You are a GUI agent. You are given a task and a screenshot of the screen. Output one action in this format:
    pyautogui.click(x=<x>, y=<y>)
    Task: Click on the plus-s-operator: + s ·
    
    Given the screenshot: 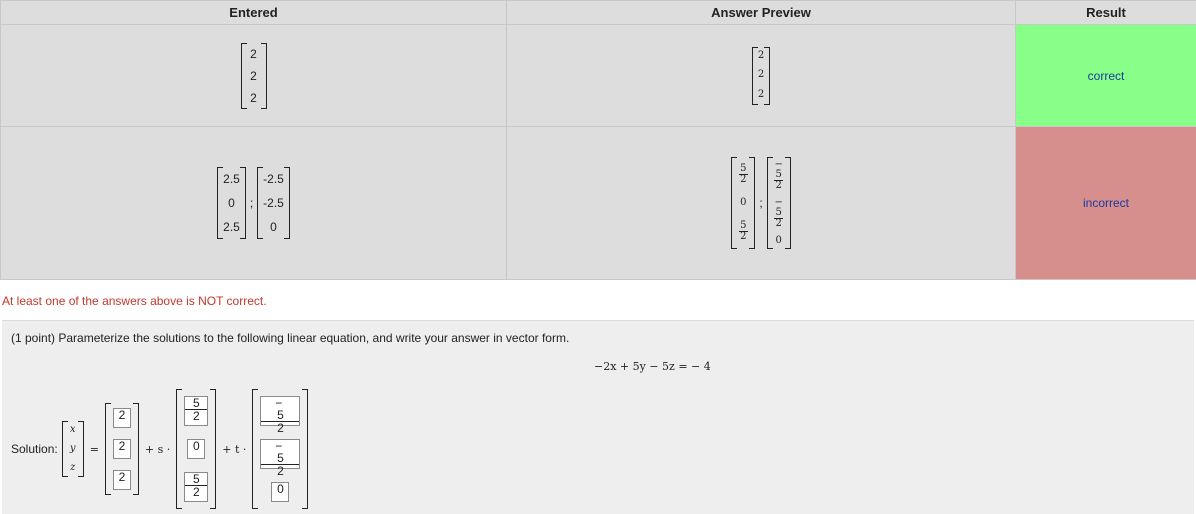 What is the action you would take?
    pyautogui.click(x=157, y=449)
    